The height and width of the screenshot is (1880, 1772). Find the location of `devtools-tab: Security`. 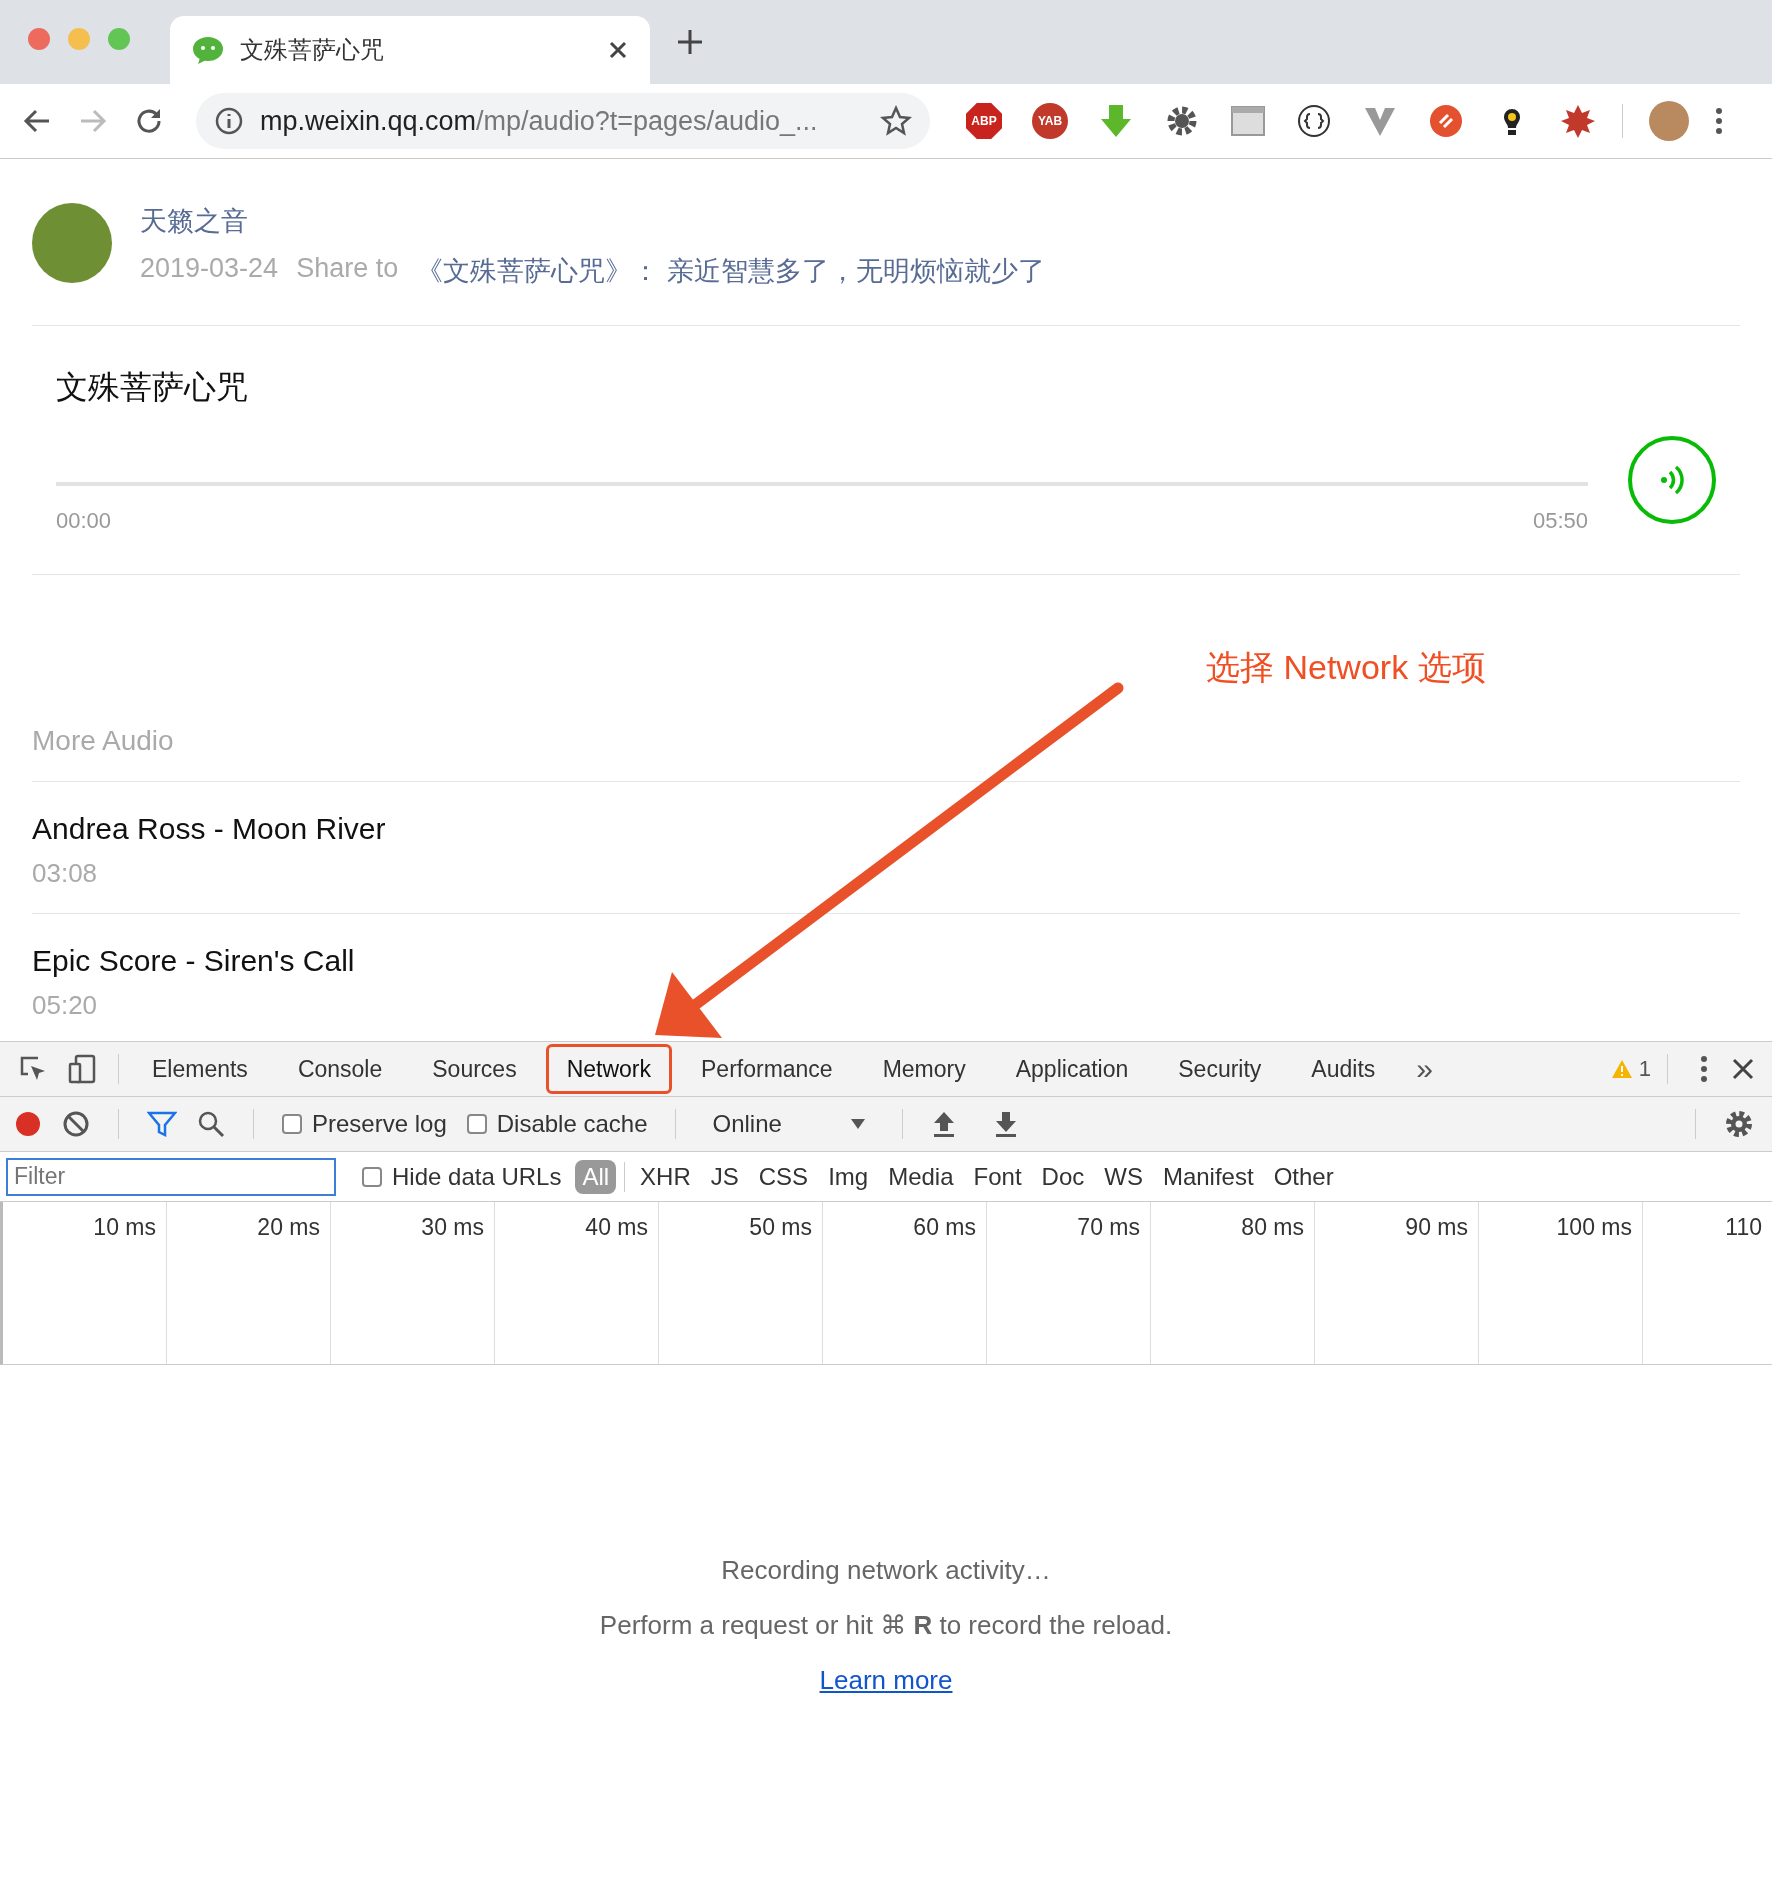

devtools-tab: Security is located at coordinates (1220, 1069).